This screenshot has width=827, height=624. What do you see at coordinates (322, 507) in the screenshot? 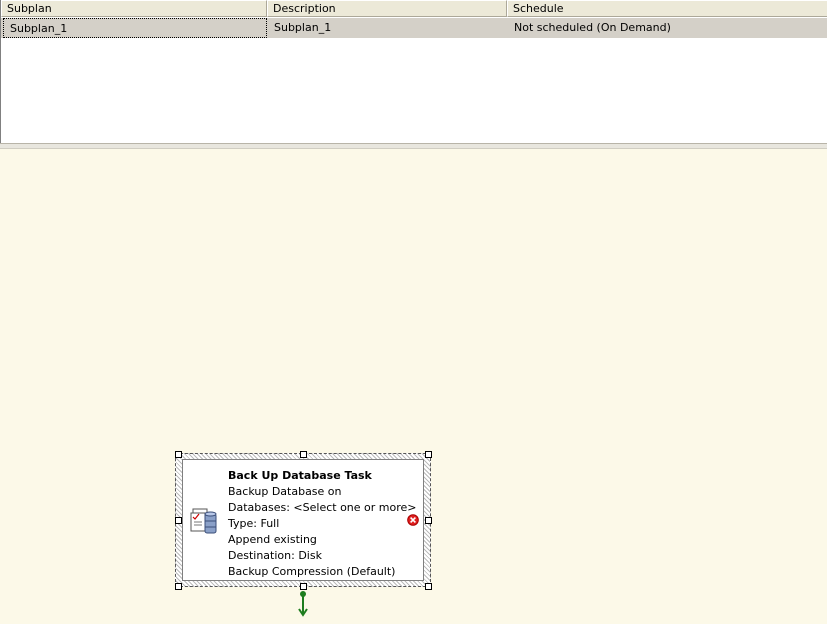
I see `task-line-databases: Databases: <Select one or more>` at bounding box center [322, 507].